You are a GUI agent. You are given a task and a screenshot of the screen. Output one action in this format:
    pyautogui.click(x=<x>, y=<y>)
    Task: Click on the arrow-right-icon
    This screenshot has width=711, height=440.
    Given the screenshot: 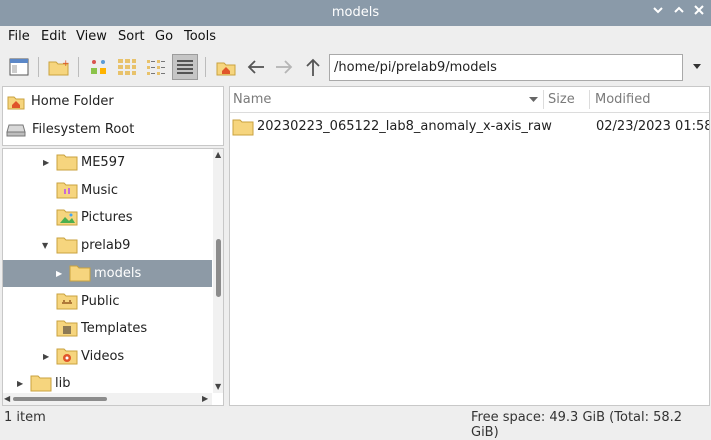 What is the action you would take?
    pyautogui.click(x=284, y=67)
    